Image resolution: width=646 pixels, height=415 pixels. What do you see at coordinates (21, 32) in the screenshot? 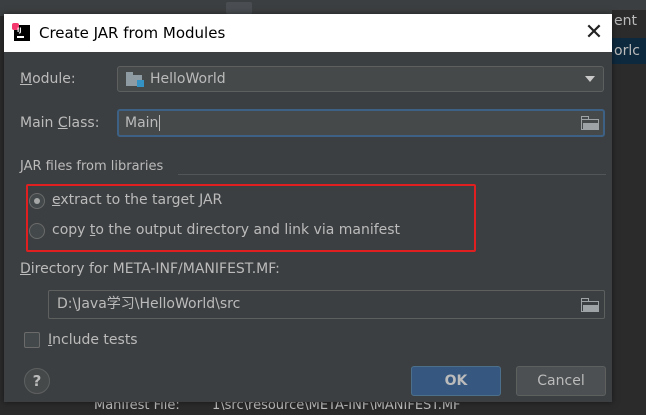
I see `intellij-app-icon: IJ` at bounding box center [21, 32].